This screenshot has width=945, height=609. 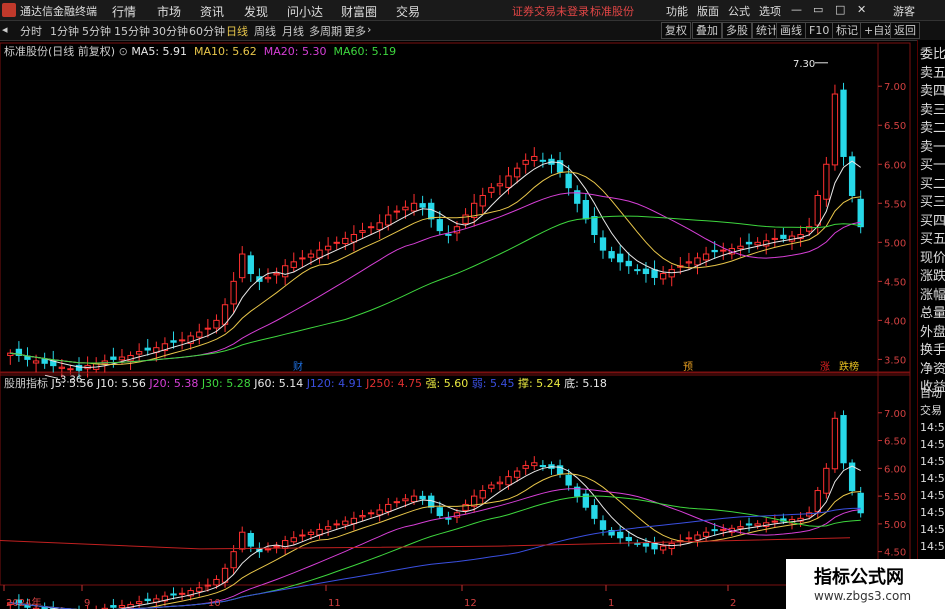 What do you see at coordinates (840, 9) in the screenshot?
I see `maximize-icon: □` at bounding box center [840, 9].